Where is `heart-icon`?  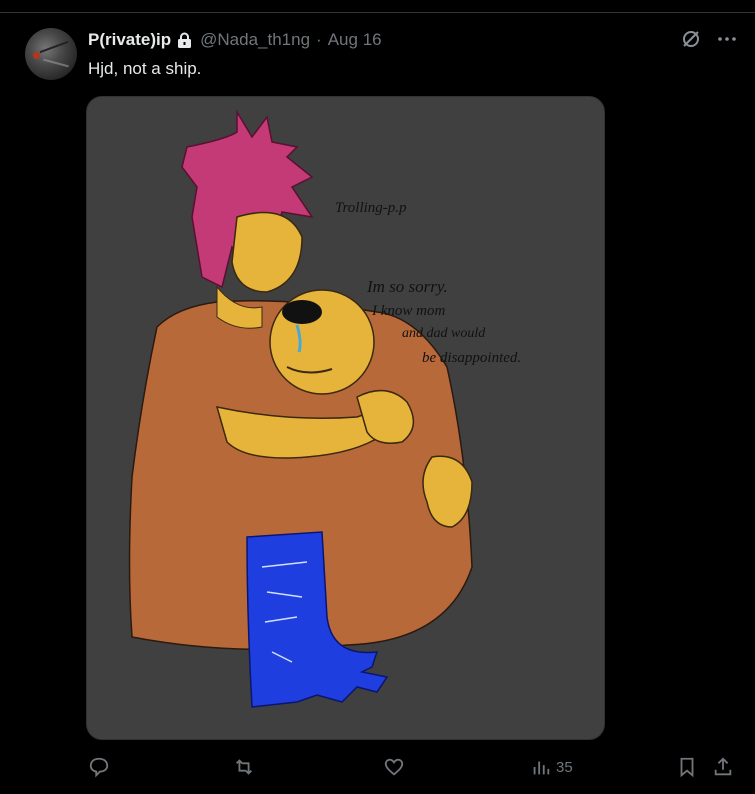
heart-icon is located at coordinates (394, 767).